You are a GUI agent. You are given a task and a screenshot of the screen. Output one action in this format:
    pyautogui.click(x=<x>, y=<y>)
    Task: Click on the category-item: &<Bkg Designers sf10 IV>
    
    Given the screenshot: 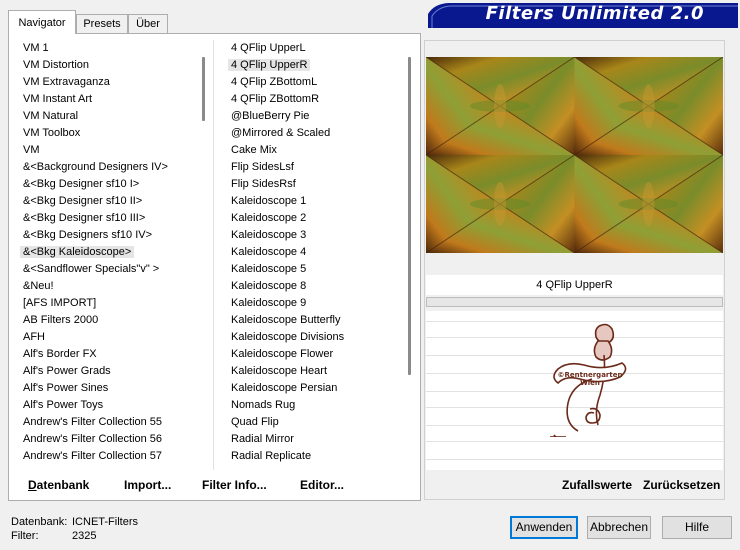 What is the action you would take?
    pyautogui.click(x=107, y=235)
    